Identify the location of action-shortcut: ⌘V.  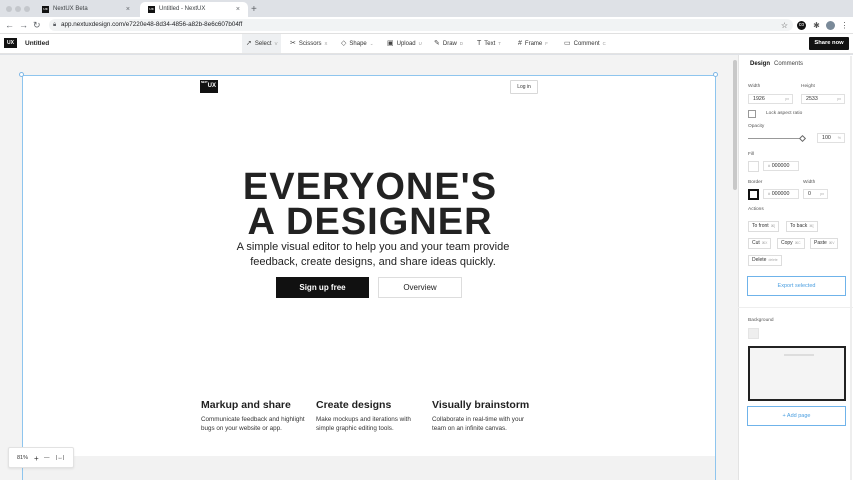
(831, 243).